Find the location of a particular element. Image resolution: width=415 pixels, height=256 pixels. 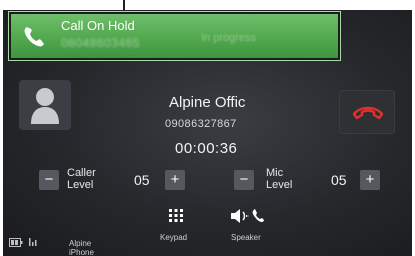

person-icon is located at coordinates (45, 106).